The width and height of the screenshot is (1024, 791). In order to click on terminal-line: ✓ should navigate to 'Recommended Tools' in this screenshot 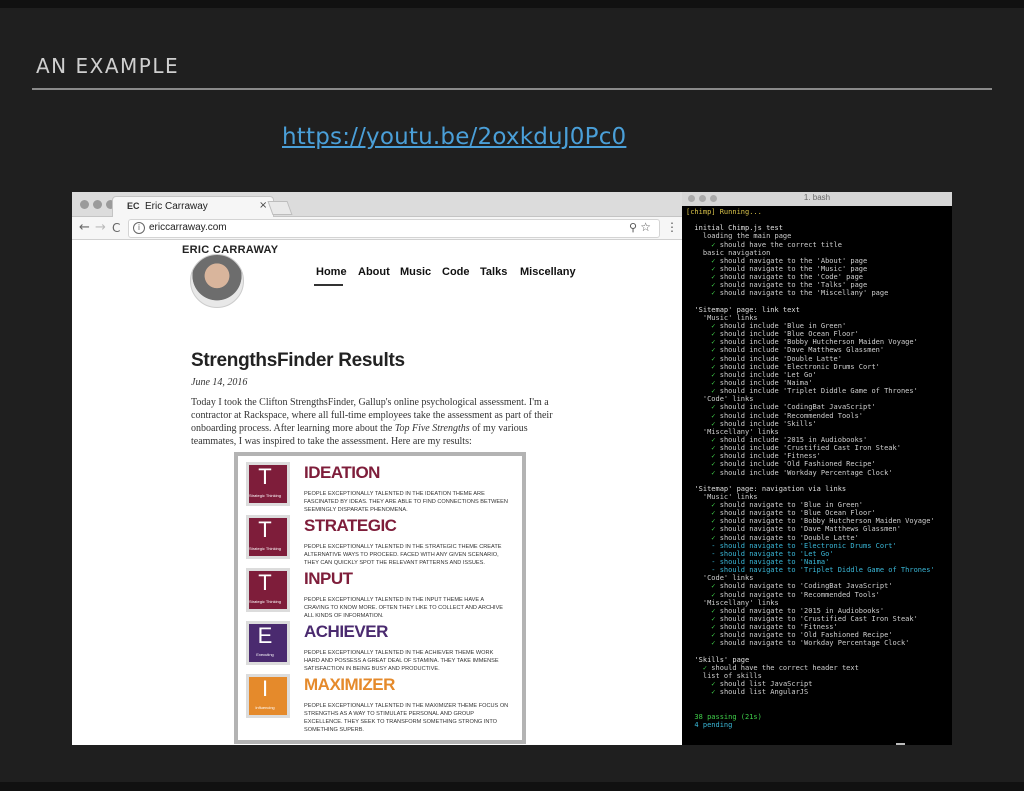, I will do `click(795, 594)`.